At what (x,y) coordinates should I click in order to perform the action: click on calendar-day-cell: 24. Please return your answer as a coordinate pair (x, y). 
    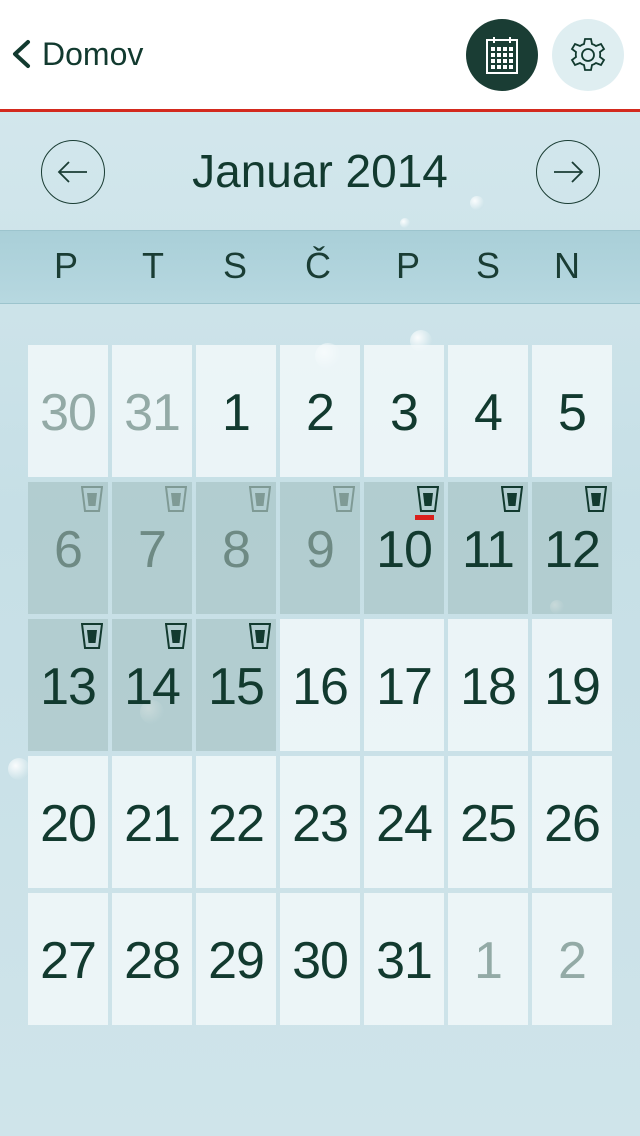
    Looking at the image, I should click on (404, 822).